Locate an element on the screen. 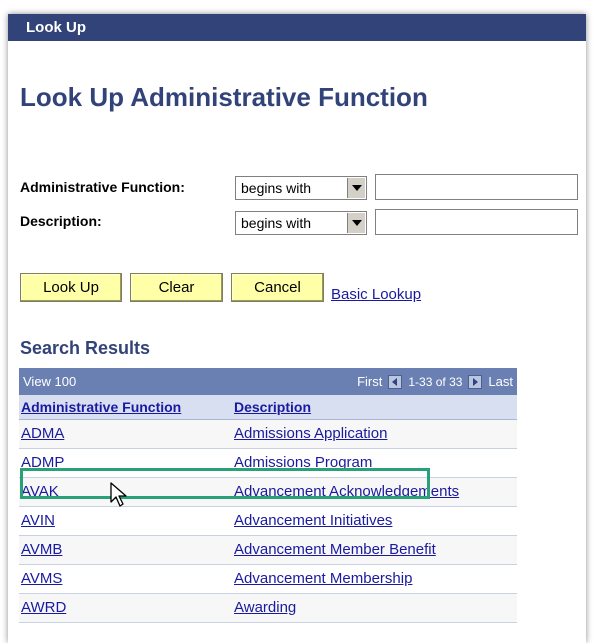 This screenshot has height=643, width=595. table-row: AVMS Advancement Membership is located at coordinates (268, 579).